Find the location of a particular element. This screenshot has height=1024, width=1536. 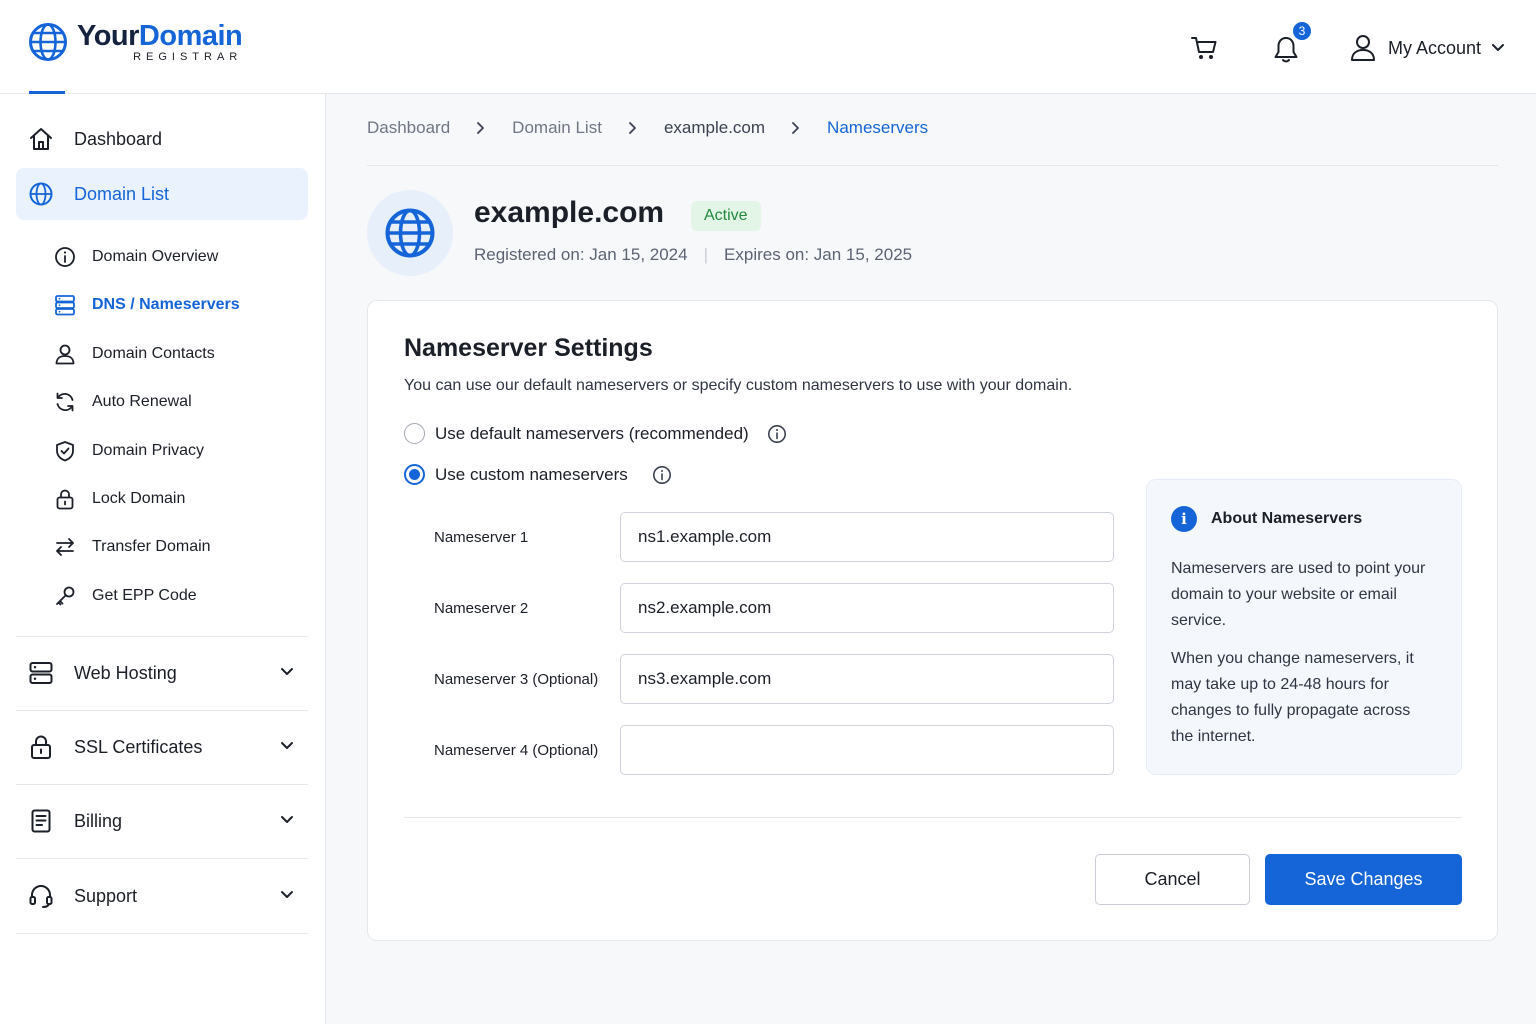

document-icon is located at coordinates (41, 821).